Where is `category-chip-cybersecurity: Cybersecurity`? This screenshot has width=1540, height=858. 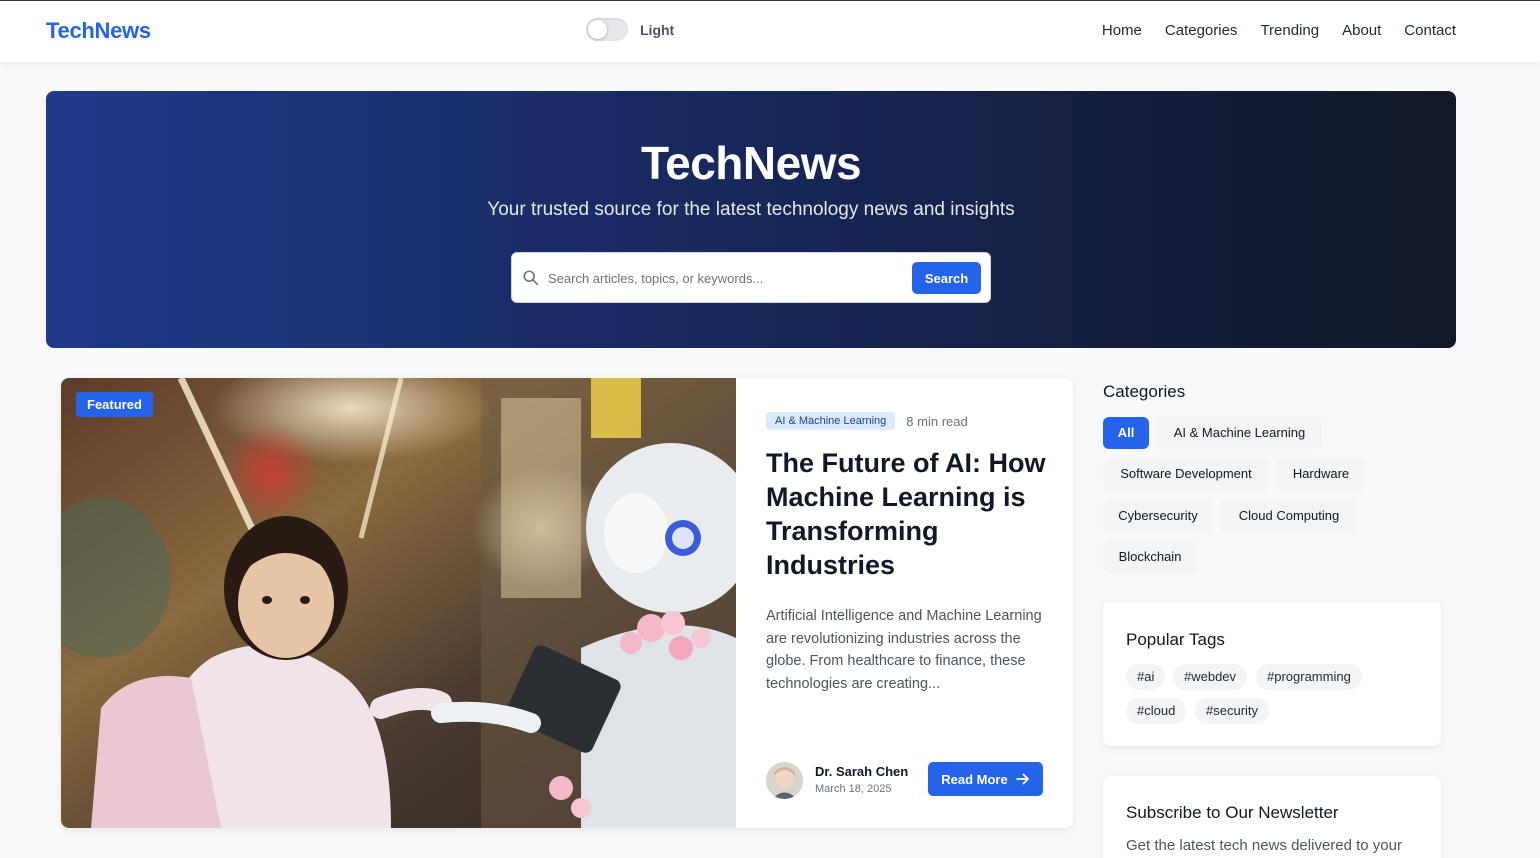
category-chip-cybersecurity: Cybersecurity is located at coordinates (1158, 516).